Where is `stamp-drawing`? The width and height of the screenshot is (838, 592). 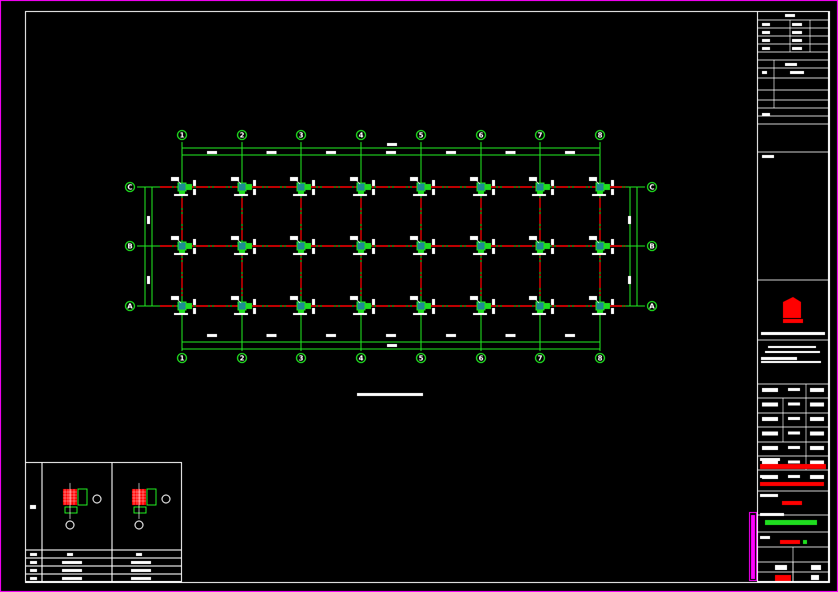 stamp-drawing is located at coordinates (753, 546).